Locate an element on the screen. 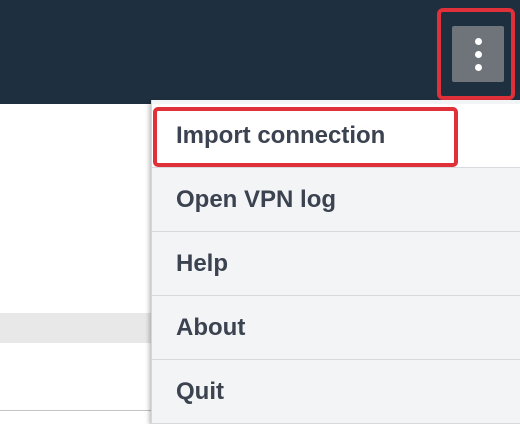 This screenshot has width=520, height=424. kebab-vertical-icon is located at coordinates (478, 54).